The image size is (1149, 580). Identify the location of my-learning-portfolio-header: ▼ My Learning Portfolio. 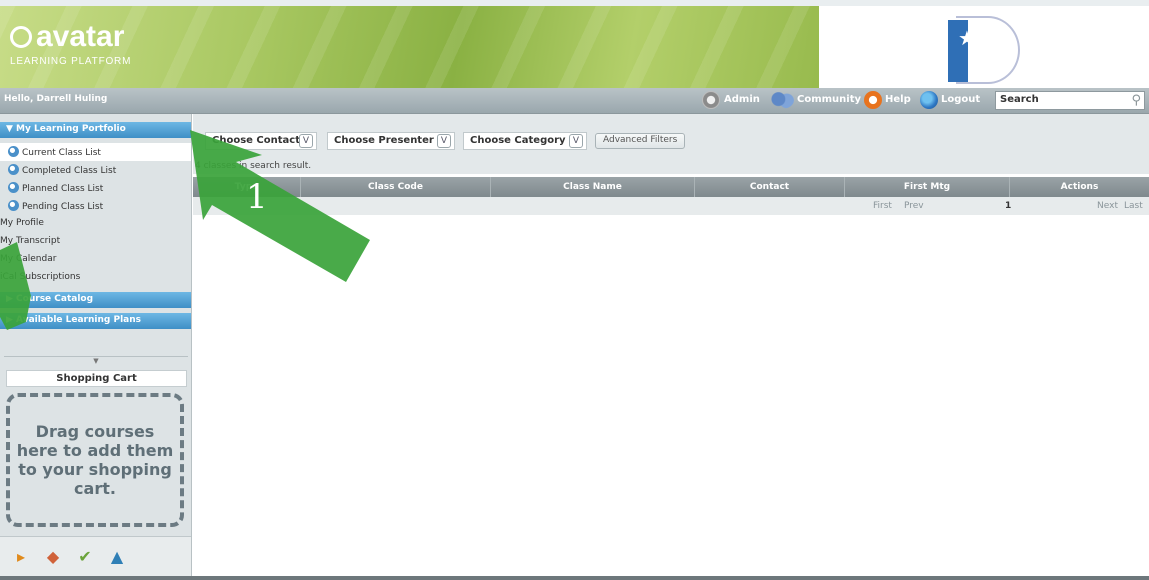
(95, 130).